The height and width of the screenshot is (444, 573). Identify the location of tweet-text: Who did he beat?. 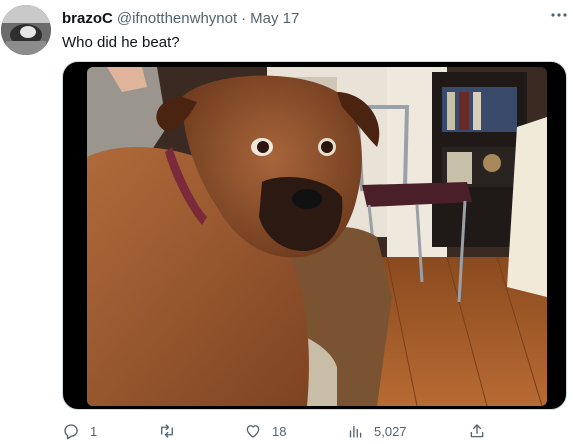
(121, 42).